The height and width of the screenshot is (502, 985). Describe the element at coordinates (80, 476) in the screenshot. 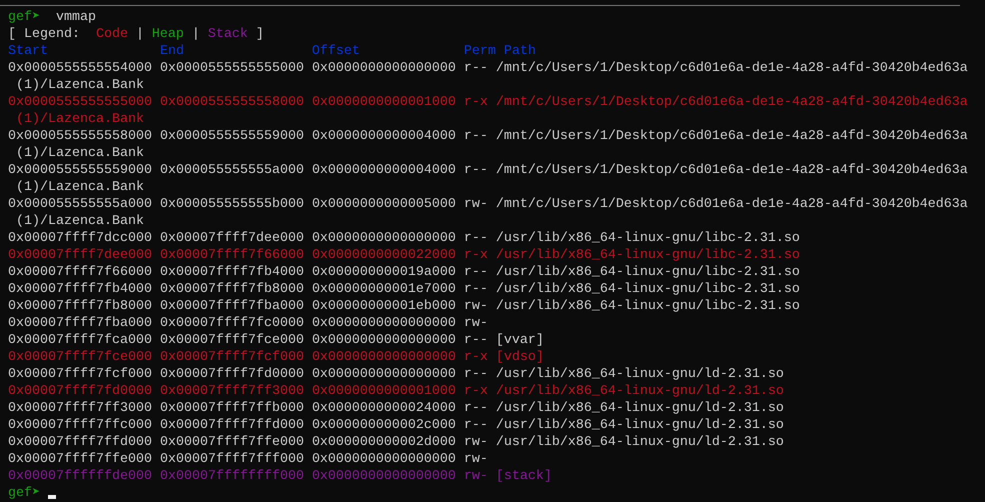

I see `start-address: 0x00007ffffffde000` at that location.